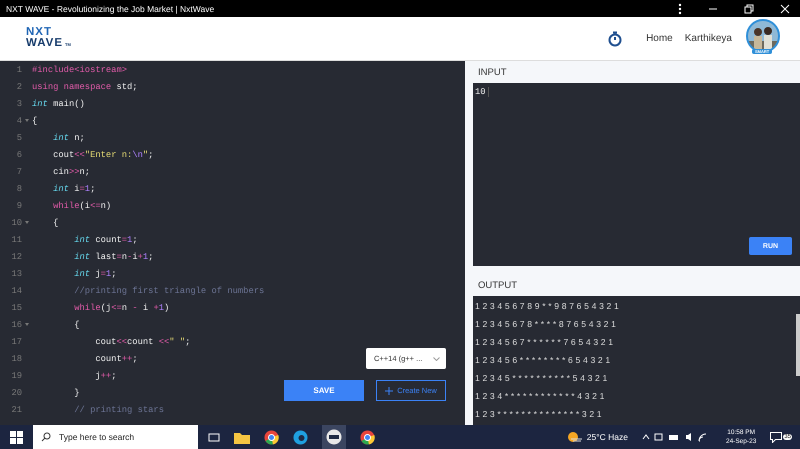  What do you see at coordinates (493, 72) in the screenshot?
I see `panel-title: INPUT` at bounding box center [493, 72].